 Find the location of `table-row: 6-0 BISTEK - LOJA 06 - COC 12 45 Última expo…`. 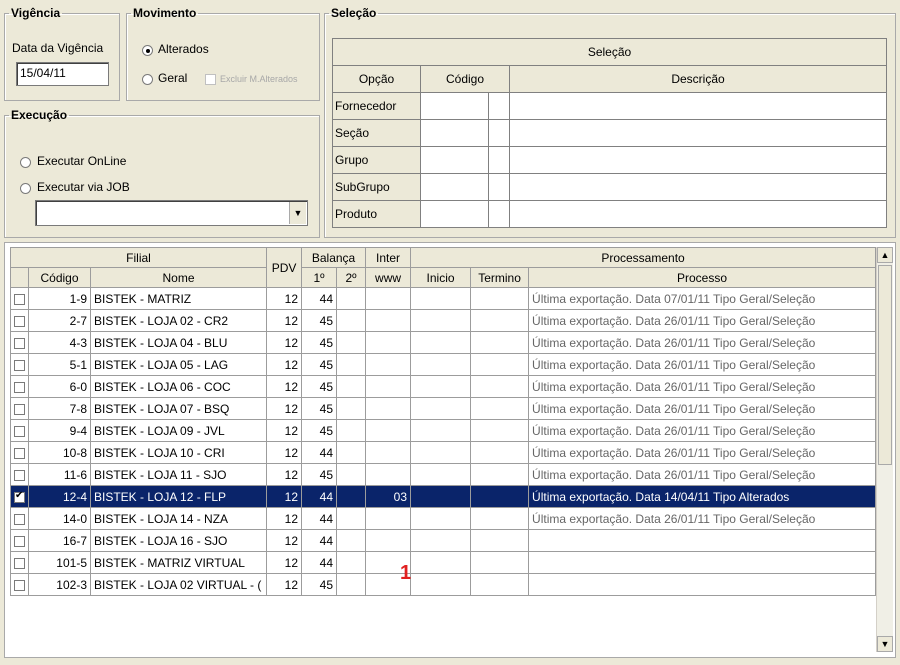

table-row: 6-0 BISTEK - LOJA 06 - COC 12 45 Última expo… is located at coordinates (443, 386).